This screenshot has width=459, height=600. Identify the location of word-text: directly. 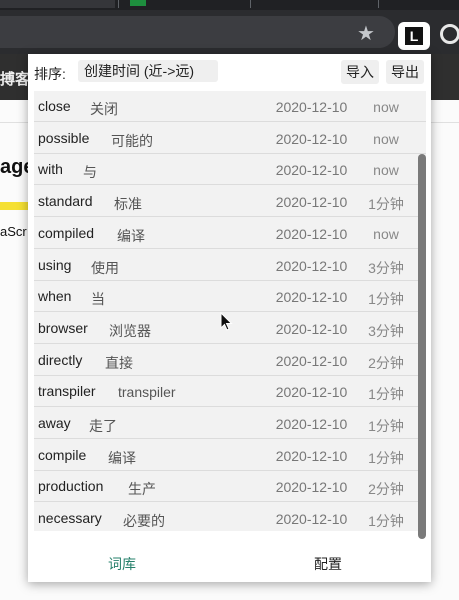
(60, 359).